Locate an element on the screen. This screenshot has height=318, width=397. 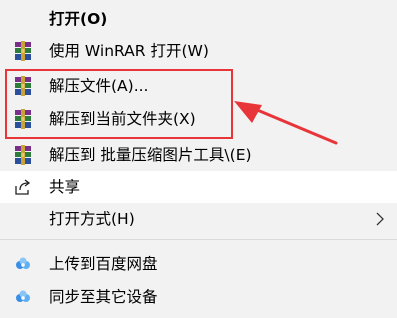
menu-item-open-with-winrar-label: 使用 WinRAR 打开(W) is located at coordinates (129, 51).